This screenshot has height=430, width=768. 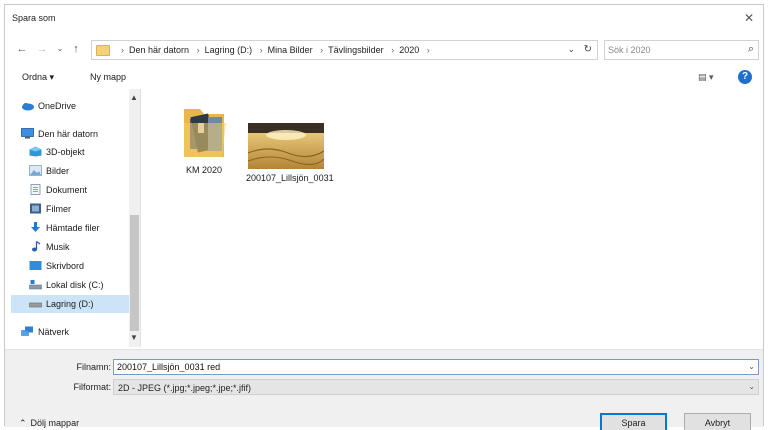 What do you see at coordinates (204, 170) in the screenshot?
I see `file-name: KM 2020` at bounding box center [204, 170].